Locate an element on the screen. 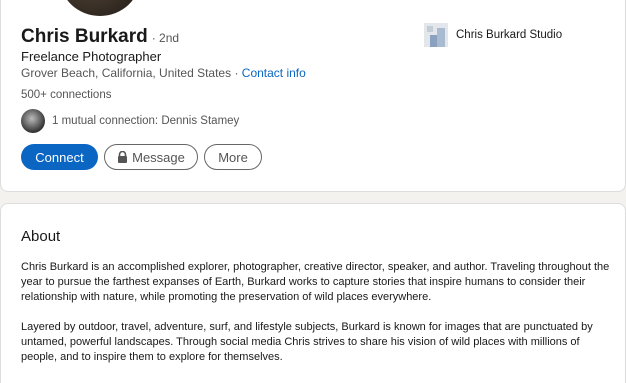 This screenshot has height=383, width=626. profile-headline: Freelance Photographer is located at coordinates (91, 56).